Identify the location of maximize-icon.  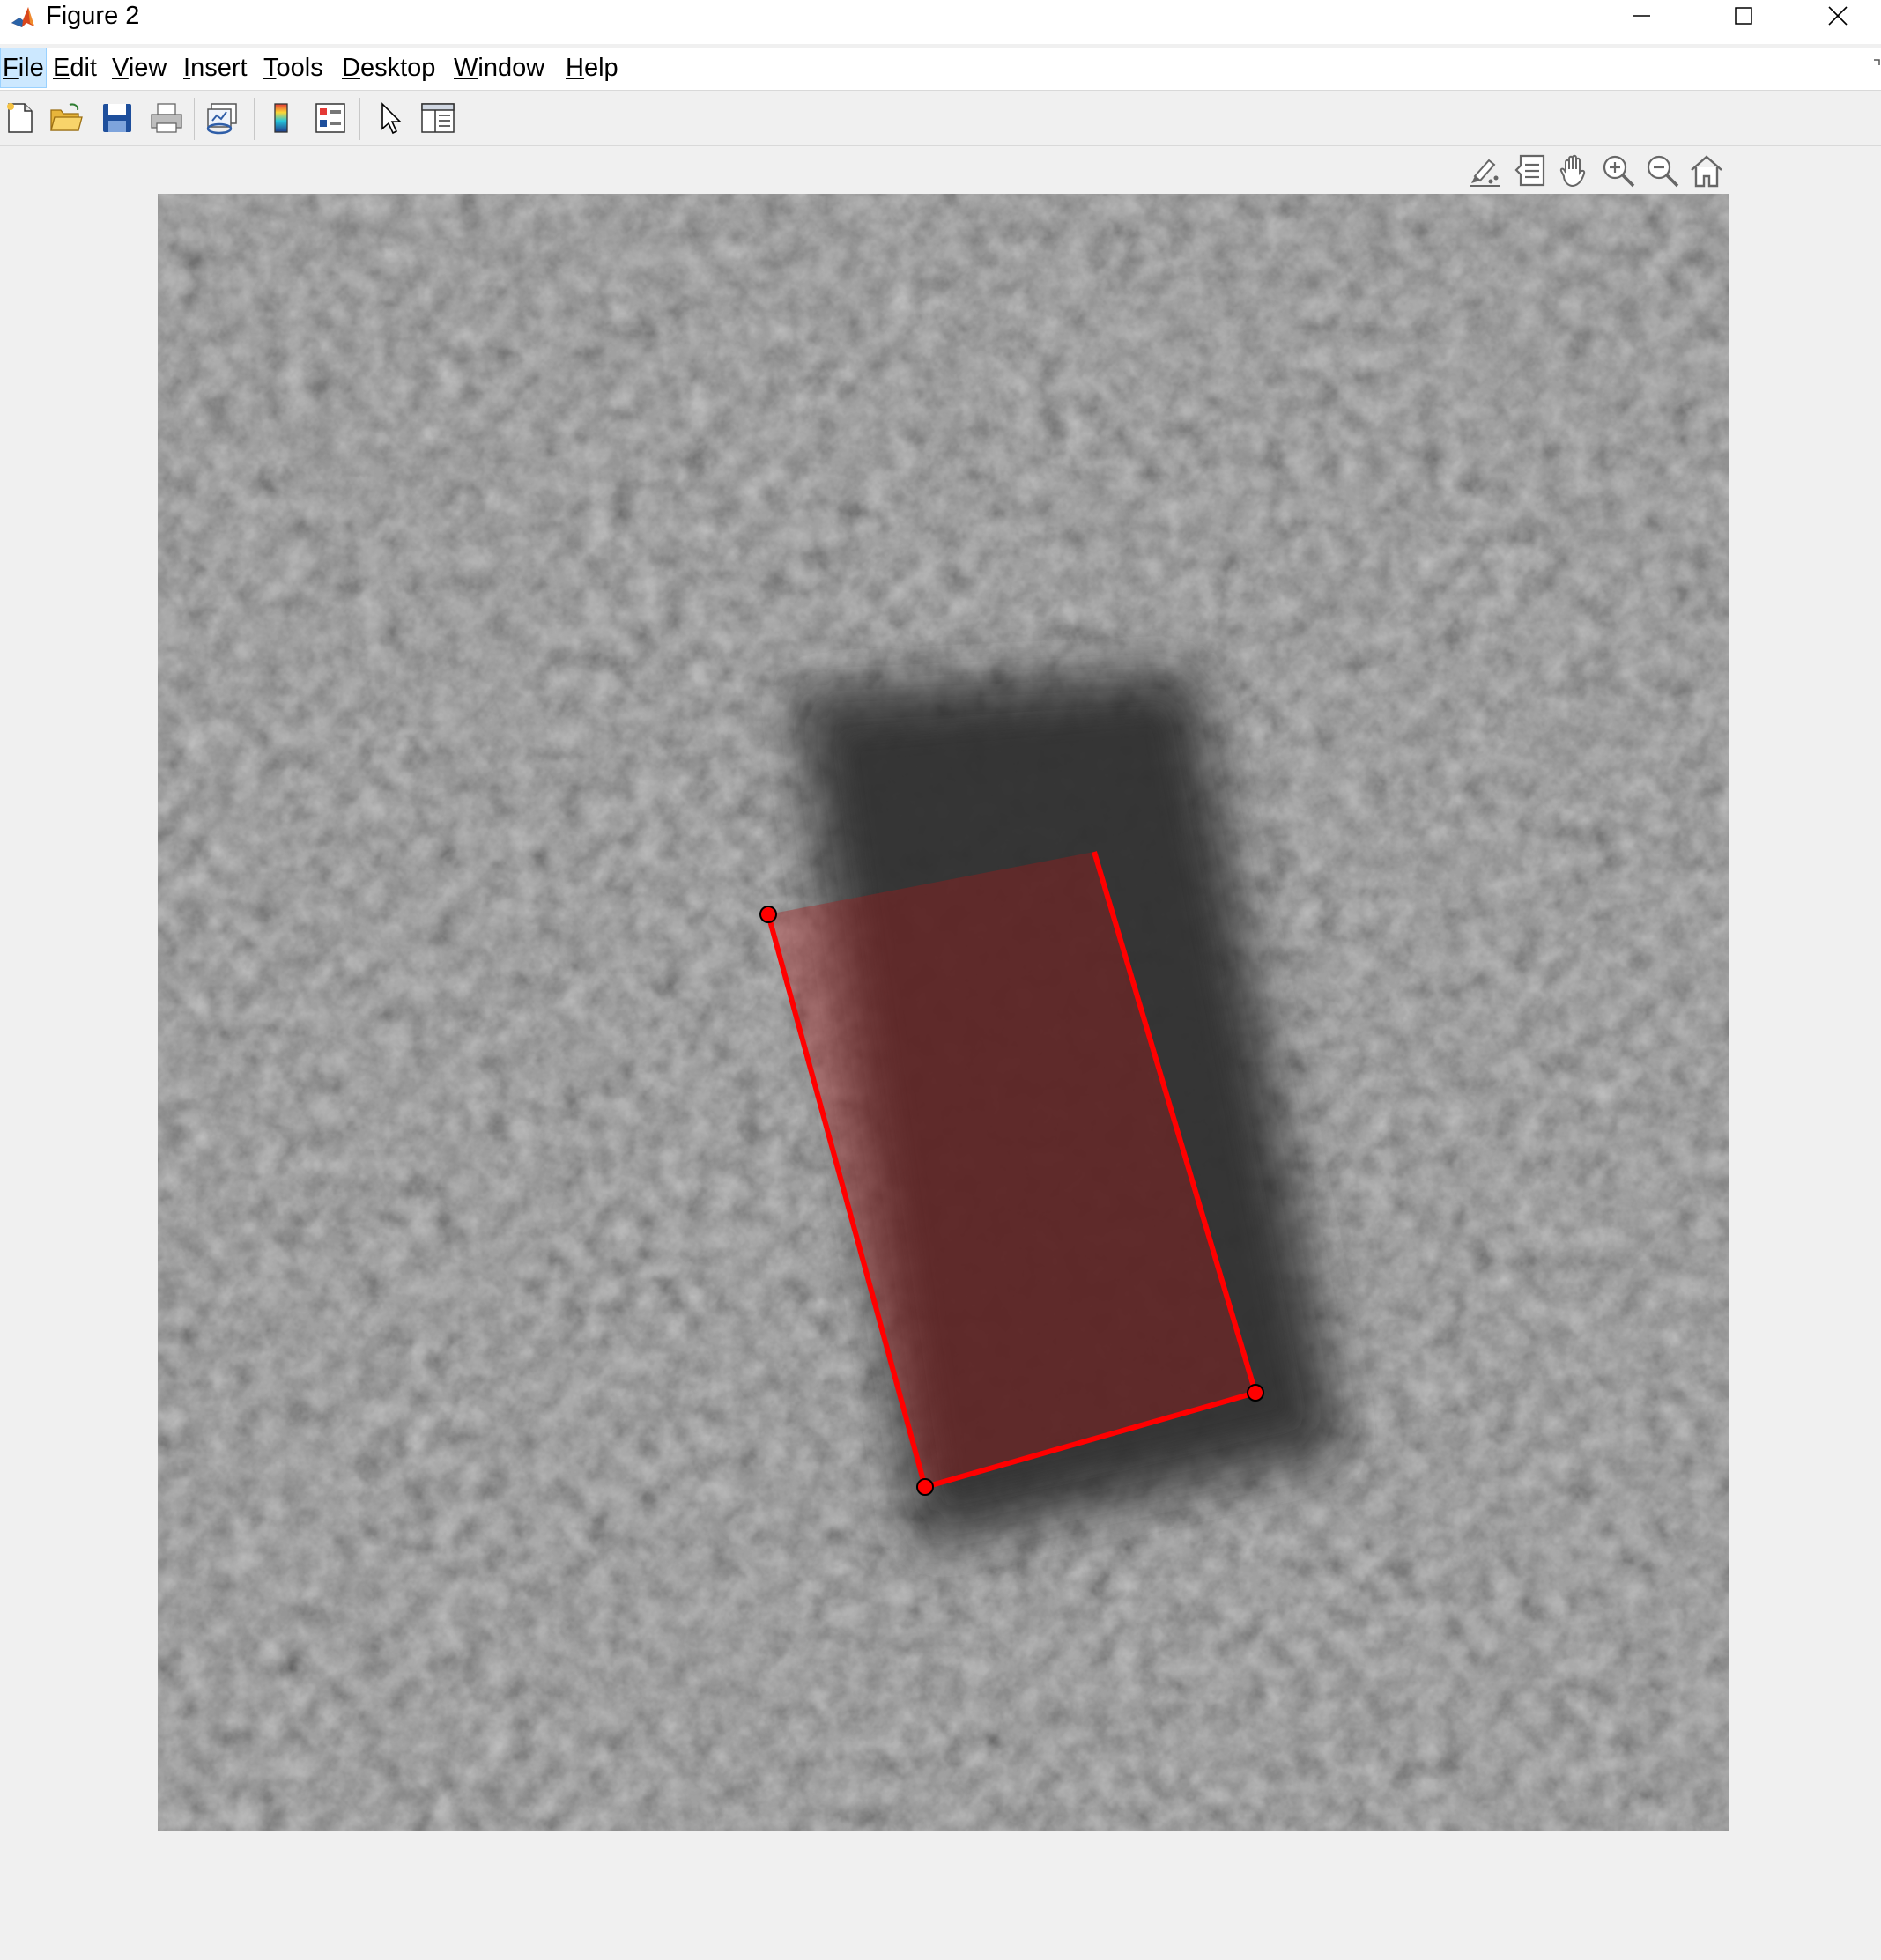
(1743, 16).